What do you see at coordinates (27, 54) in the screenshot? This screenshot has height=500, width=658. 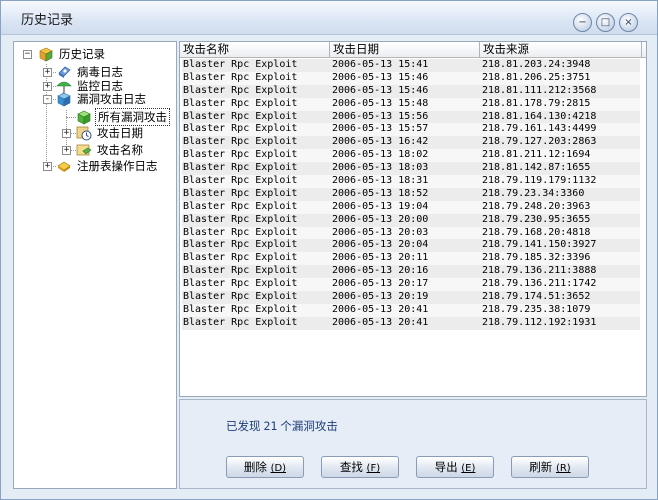 I see `tree-root-expander: −` at bounding box center [27, 54].